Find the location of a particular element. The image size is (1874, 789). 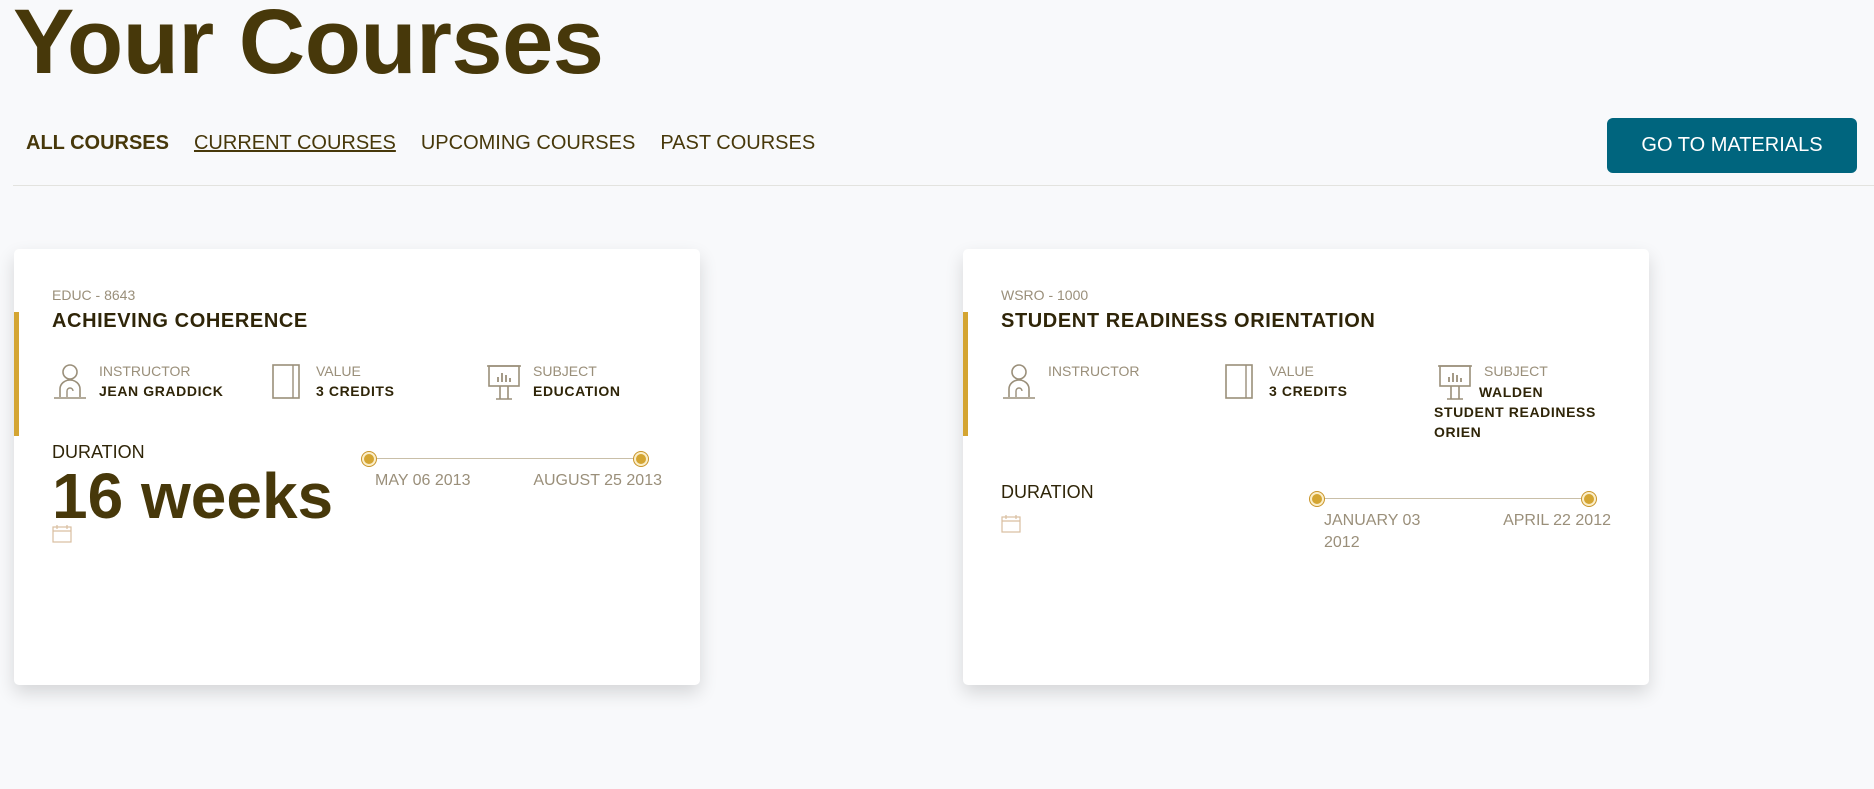

end-date: AUGUST 25 2013 is located at coordinates (597, 480).